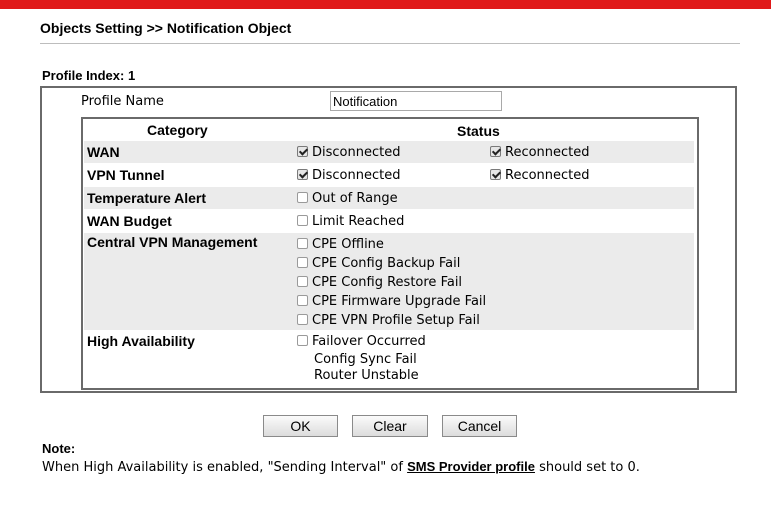 This screenshot has height=515, width=771. I want to click on status-column-header: Status, so click(478, 131).